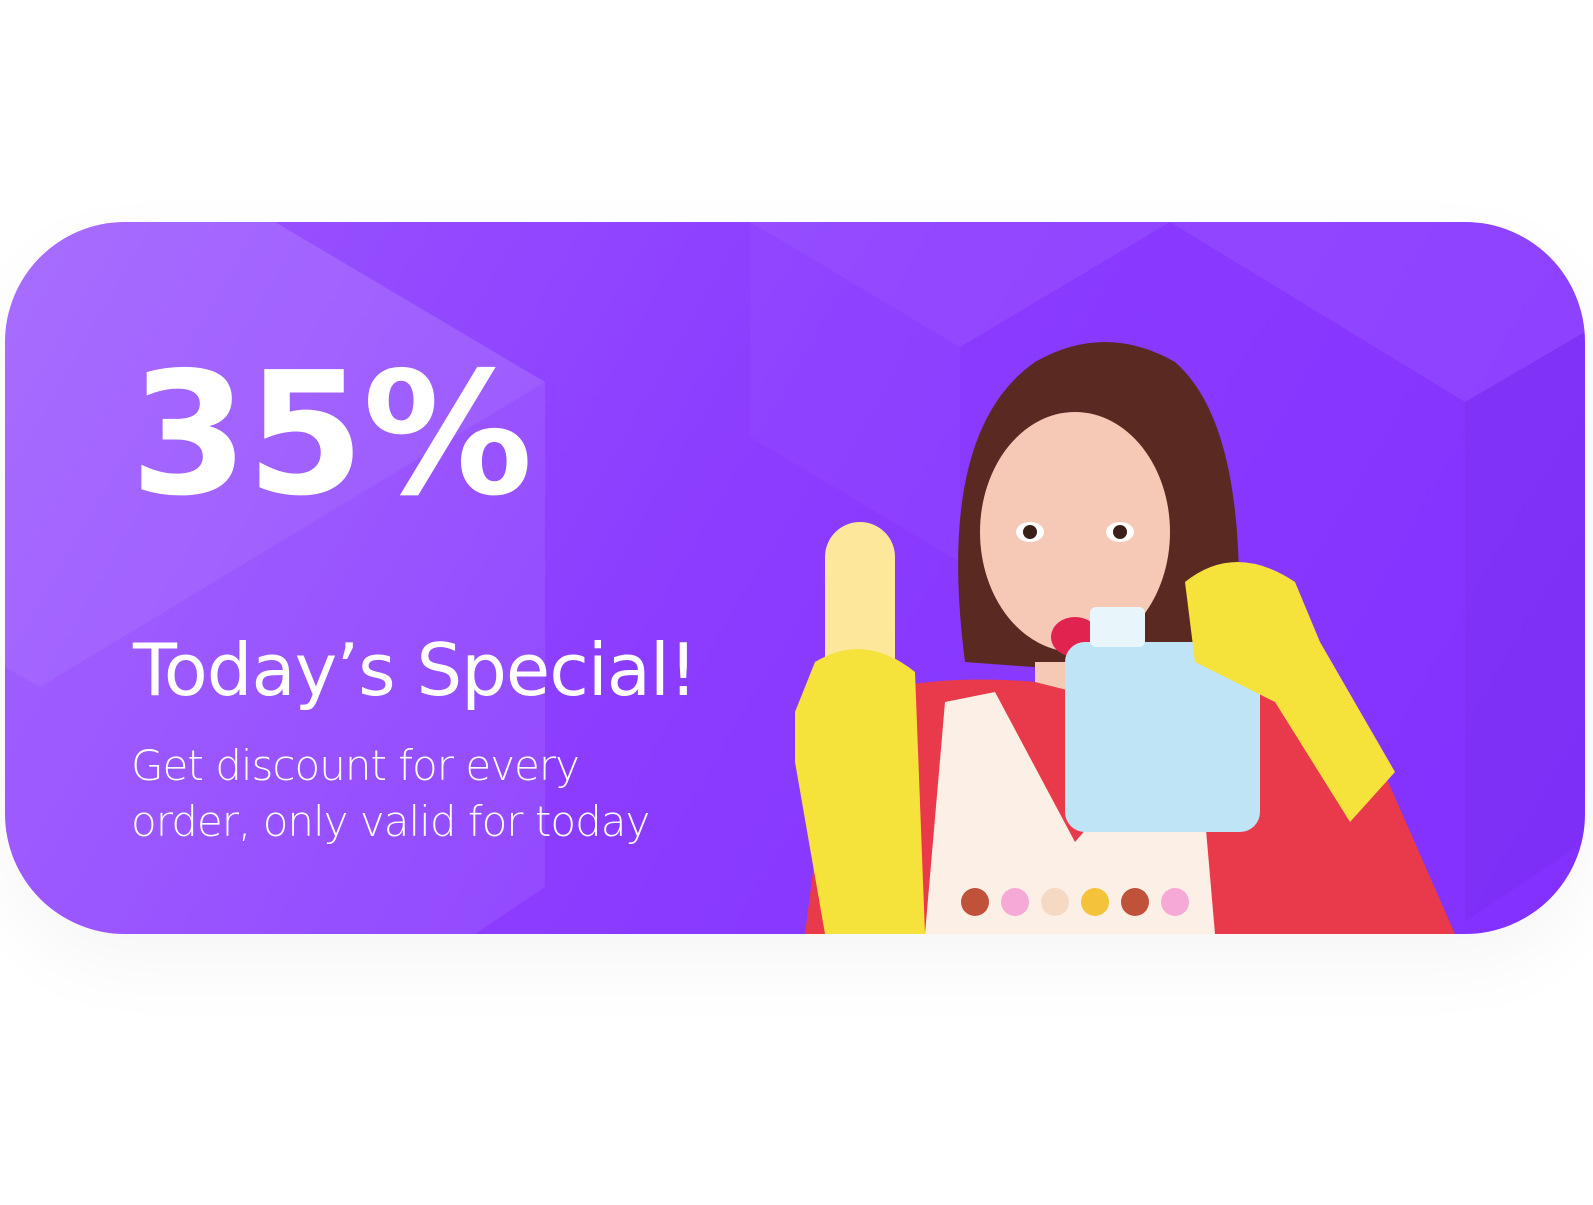  I want to click on promo-title: Today’s Special!, so click(415, 670).